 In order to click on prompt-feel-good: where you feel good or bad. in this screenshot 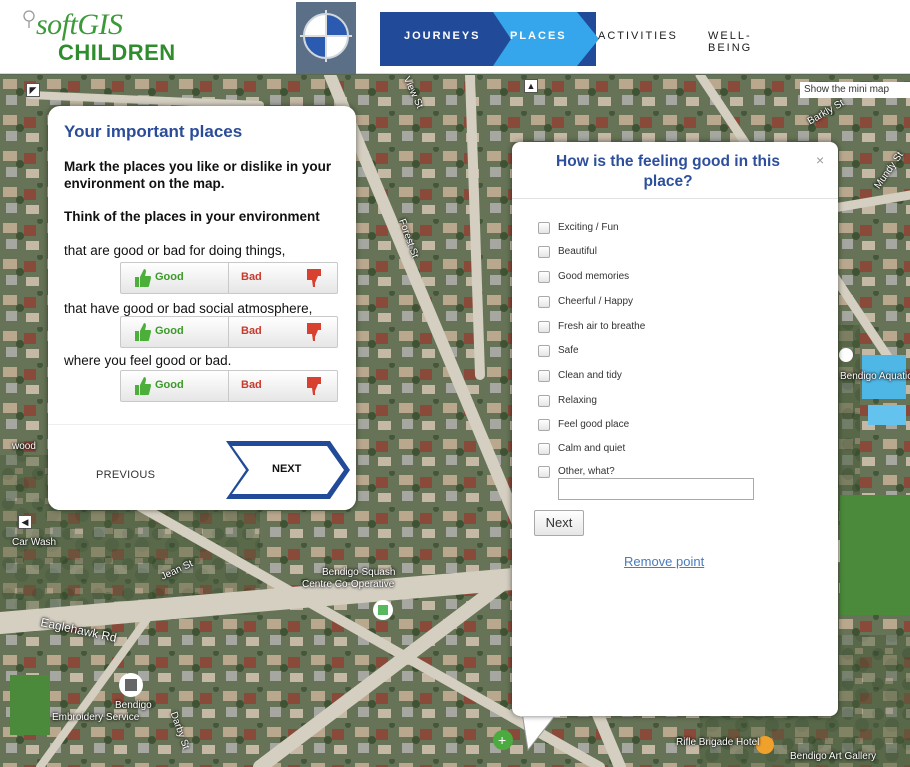, I will do `click(148, 360)`.